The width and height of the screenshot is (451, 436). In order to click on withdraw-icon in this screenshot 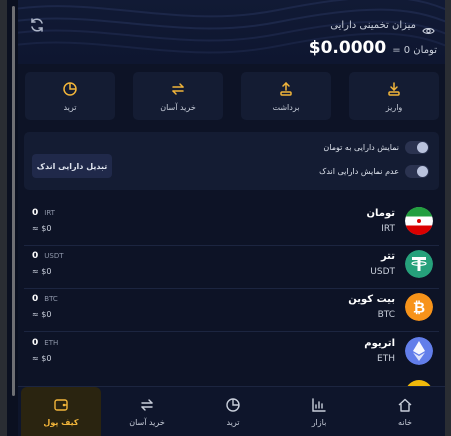, I will do `click(286, 89)`.